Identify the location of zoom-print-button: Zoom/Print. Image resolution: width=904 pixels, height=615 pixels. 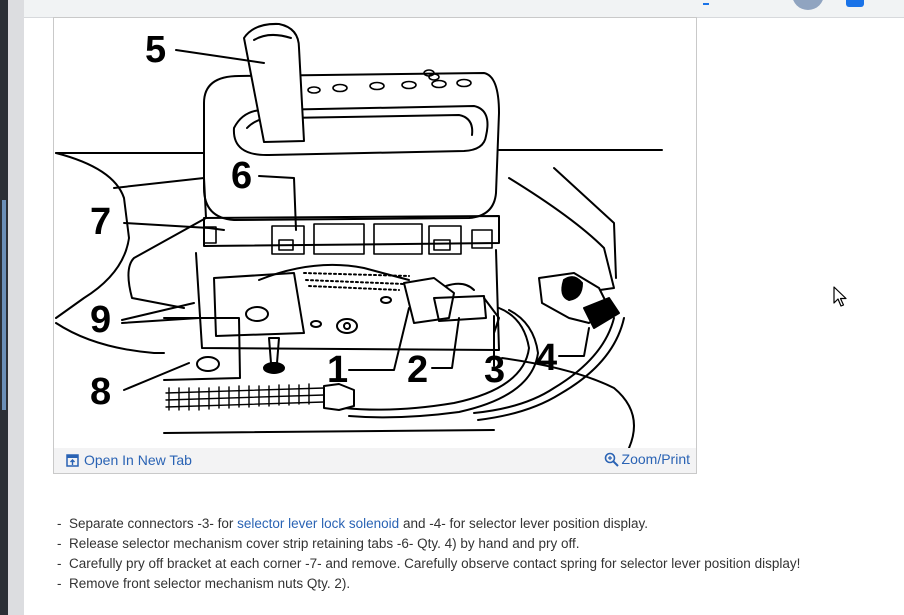
(647, 459).